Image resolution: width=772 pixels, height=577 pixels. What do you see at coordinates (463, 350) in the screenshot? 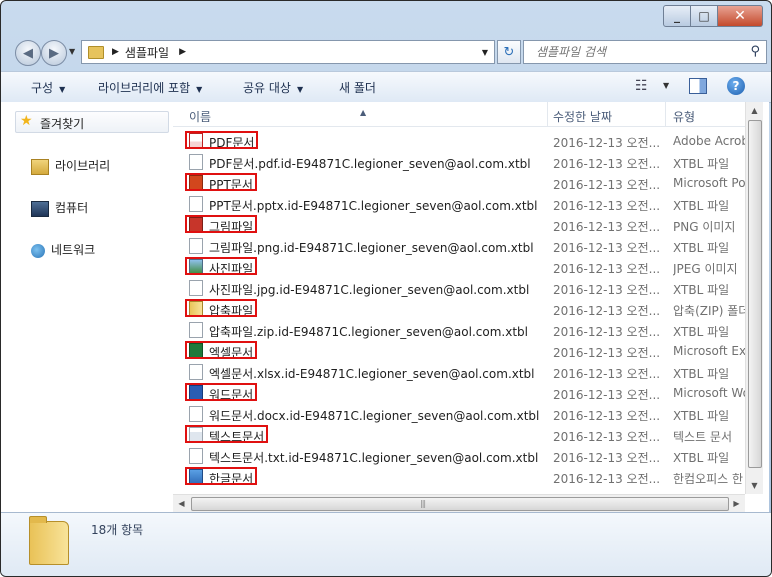
I see `file-row: 엑셀문서 2016-12-13 오전... Microsoft Exc` at bounding box center [463, 350].